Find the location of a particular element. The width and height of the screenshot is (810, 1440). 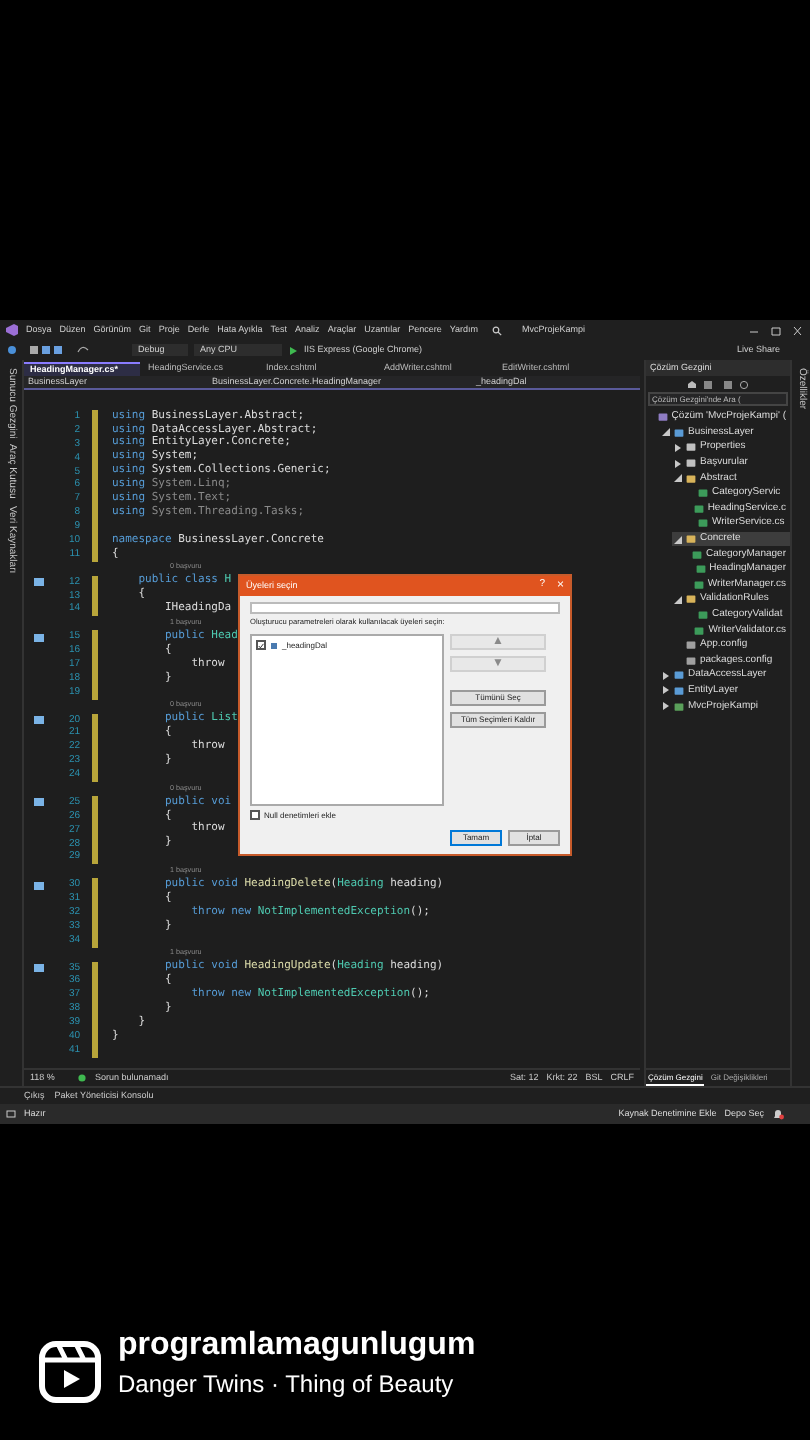

notification-icon is located at coordinates (778, 1114).